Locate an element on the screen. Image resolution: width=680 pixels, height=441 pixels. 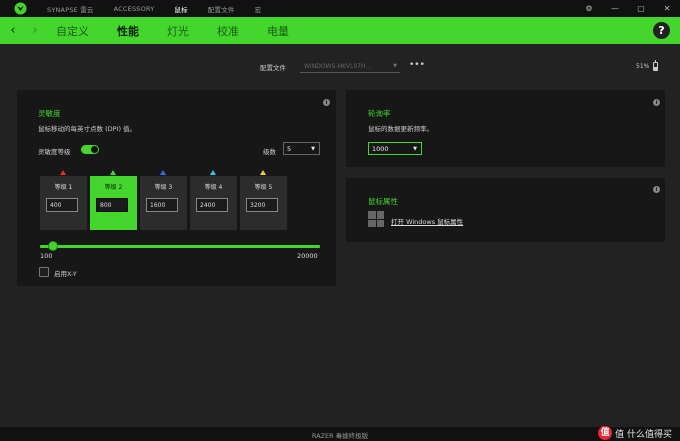
mouse-properties-panel: i is located at coordinates (505, 210).